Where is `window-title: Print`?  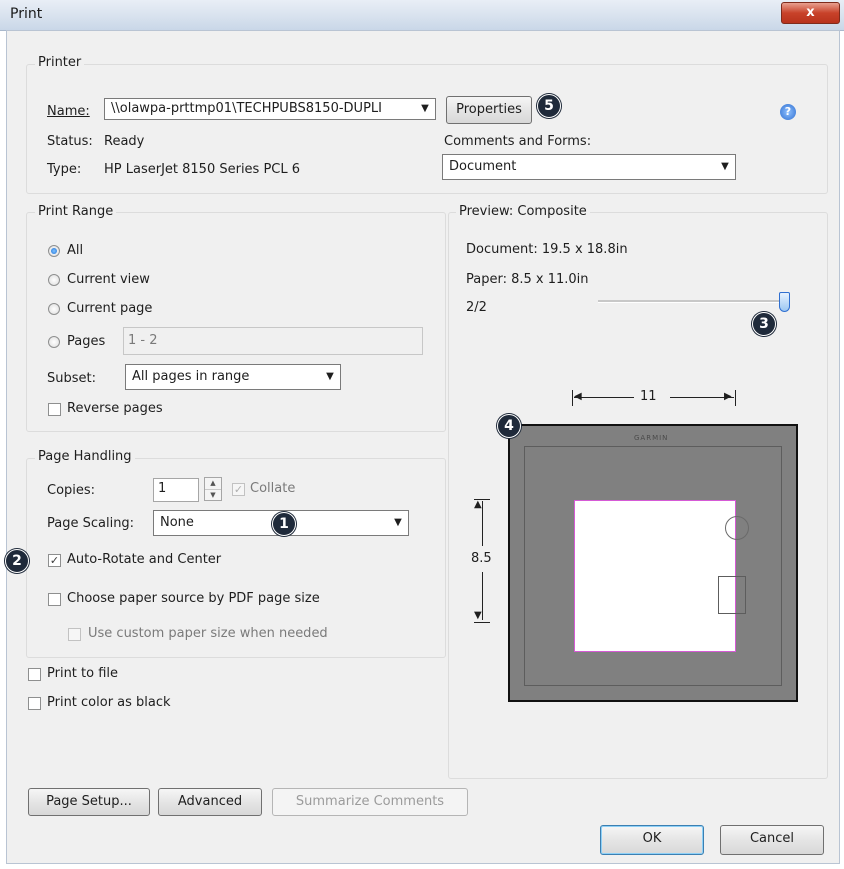 window-title: Print is located at coordinates (26, 14).